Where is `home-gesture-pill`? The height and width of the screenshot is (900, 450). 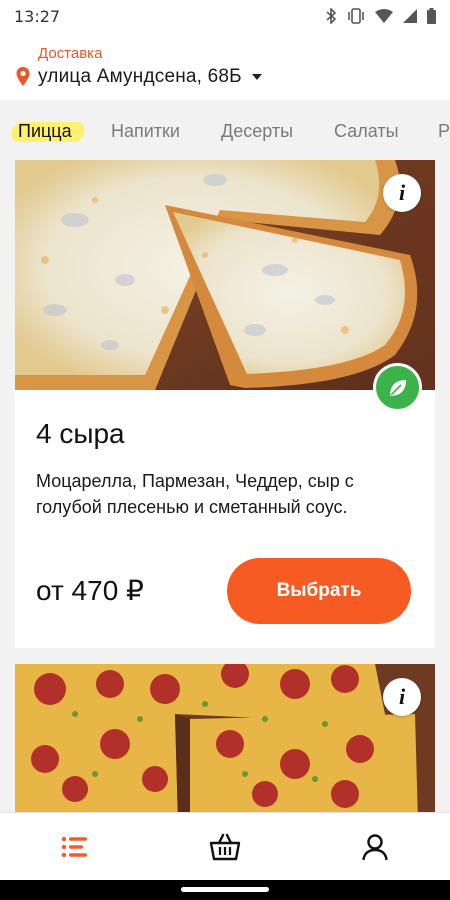 home-gesture-pill is located at coordinates (225, 889).